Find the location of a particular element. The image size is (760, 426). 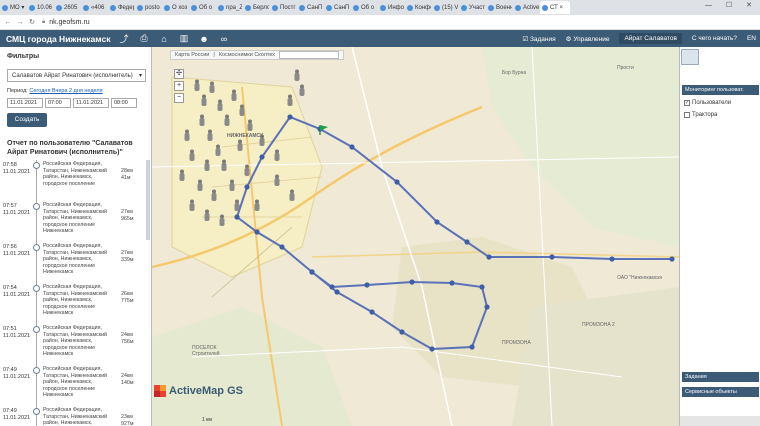

date-from-input: 11.01.2021 is located at coordinates (25, 103).